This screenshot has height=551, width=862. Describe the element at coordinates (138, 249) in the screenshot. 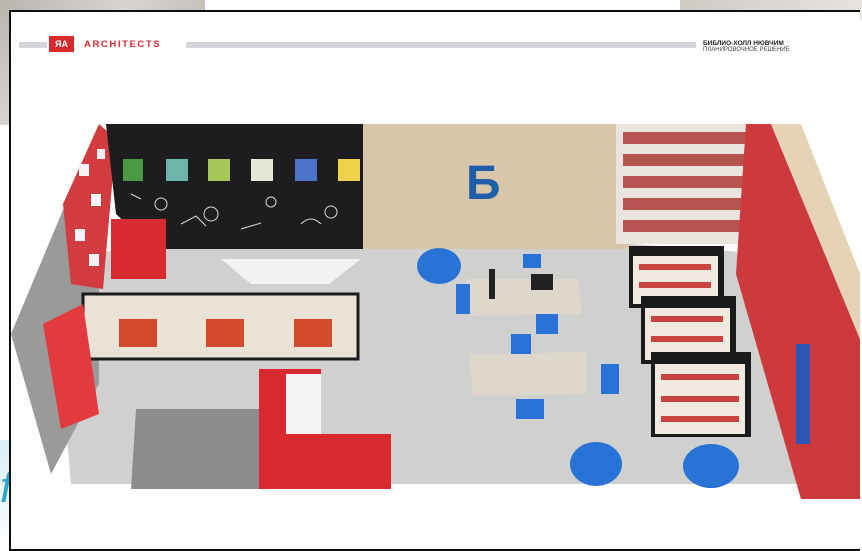

I see `red-armchair` at that location.